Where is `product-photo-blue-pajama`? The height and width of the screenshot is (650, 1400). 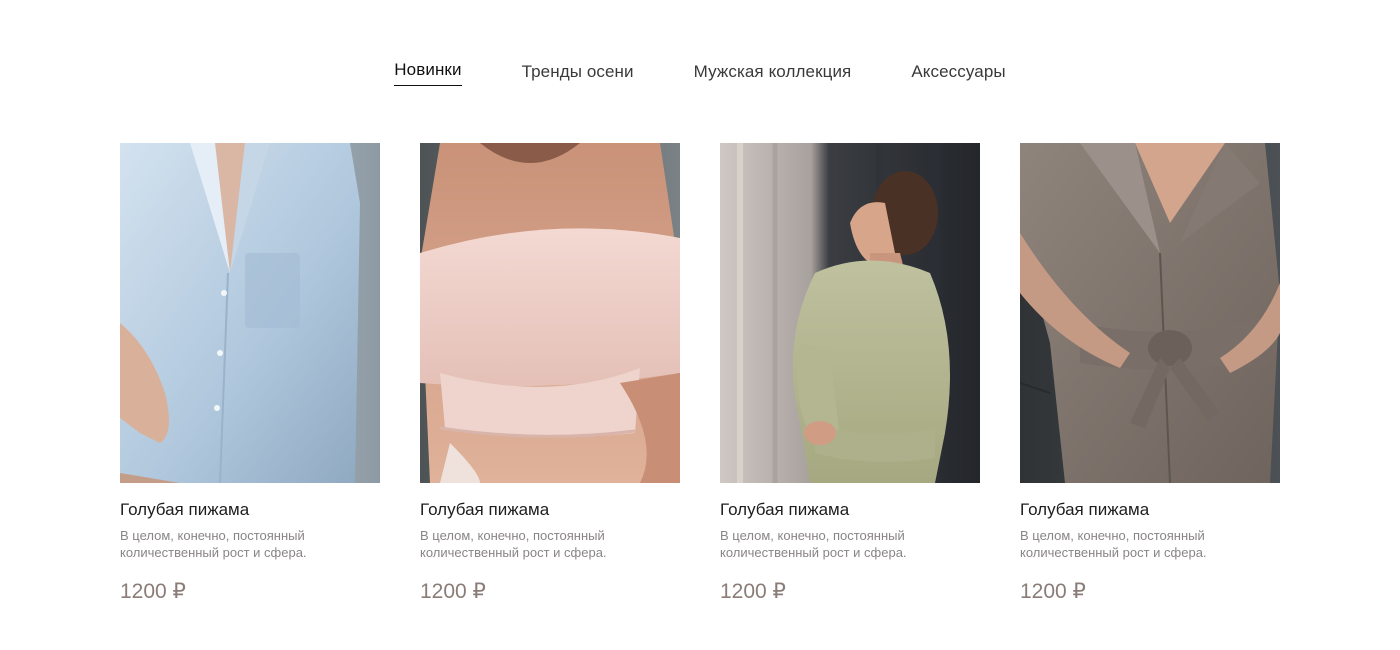
product-photo-blue-pajama is located at coordinates (250, 313).